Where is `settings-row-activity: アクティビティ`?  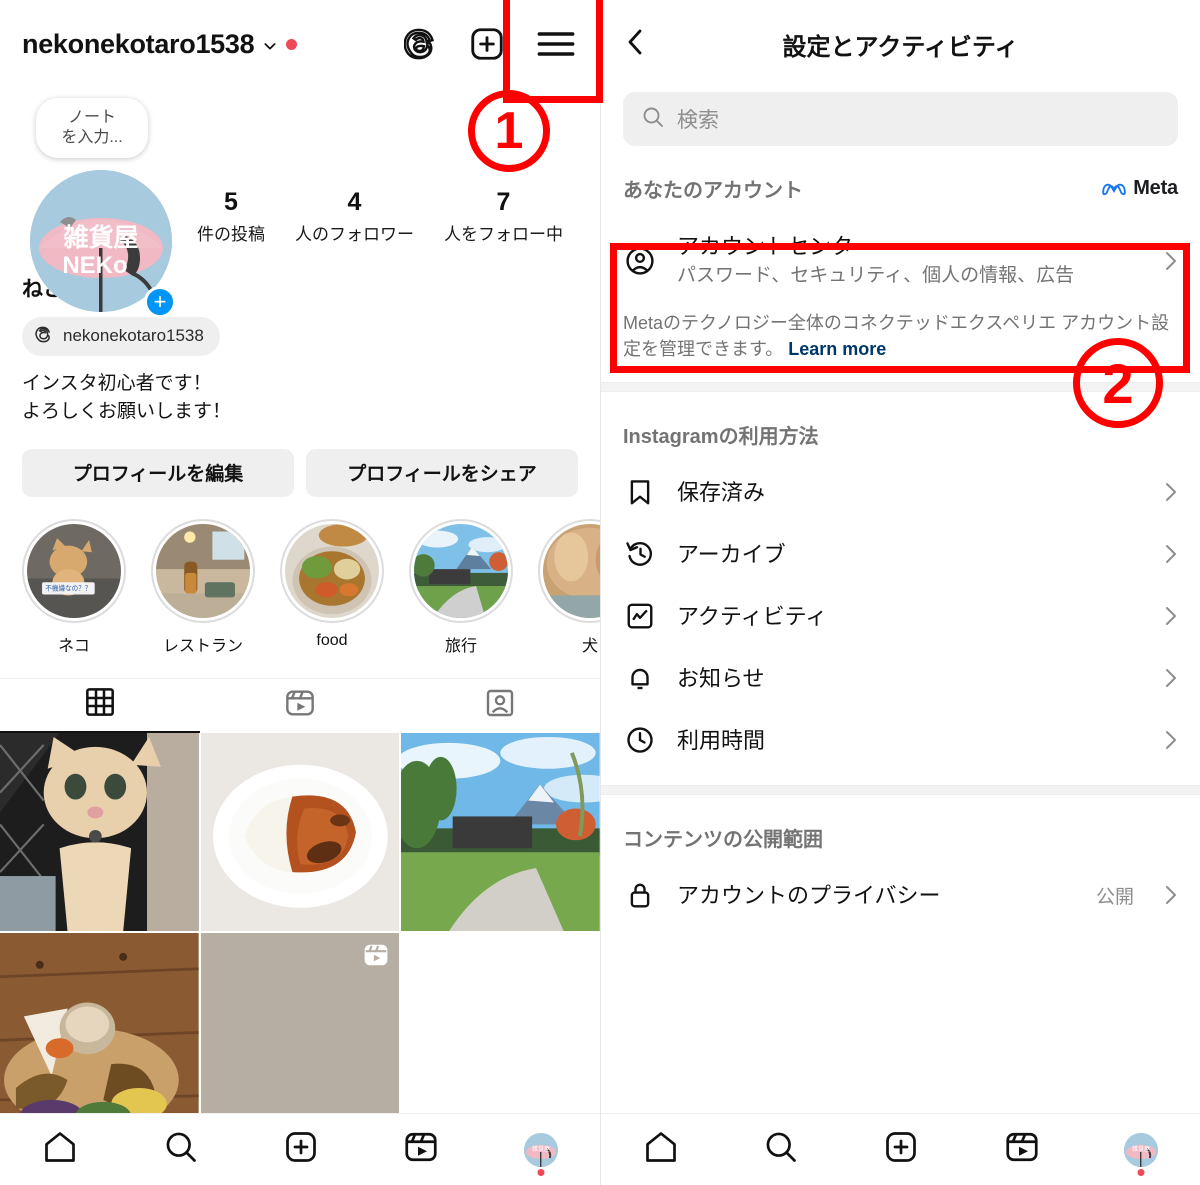 settings-row-activity: アクティビティ is located at coordinates (900, 616).